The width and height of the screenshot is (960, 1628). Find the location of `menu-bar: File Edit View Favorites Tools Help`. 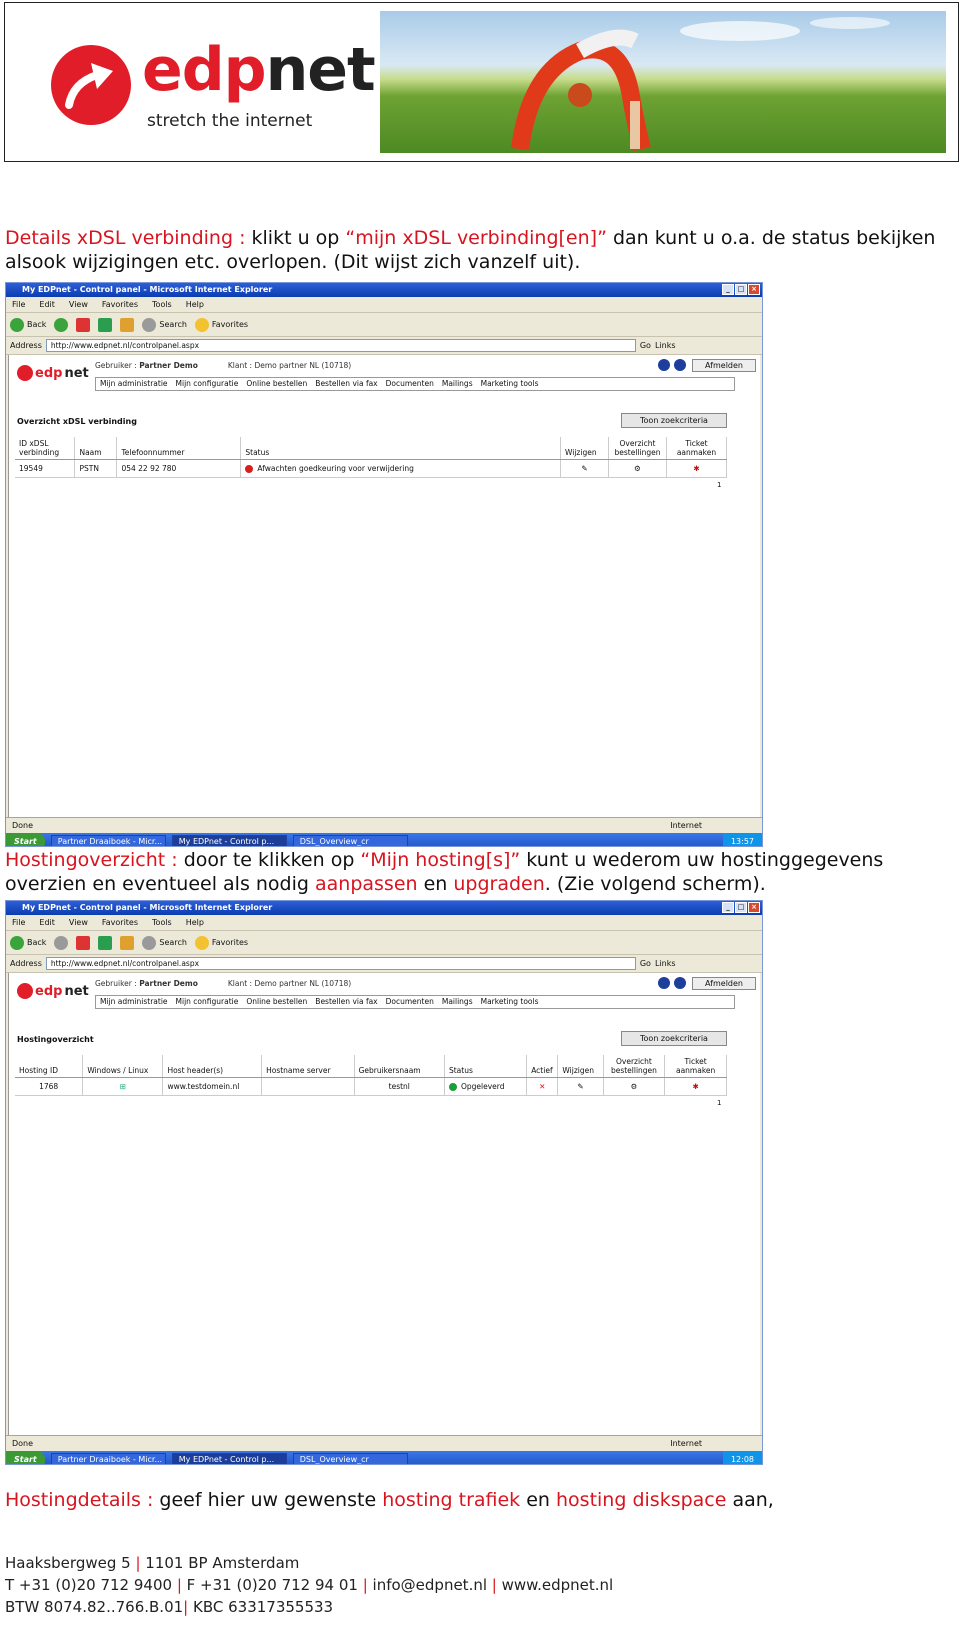

menu-bar: File Edit View Favorites Tools Help is located at coordinates (384, 923).